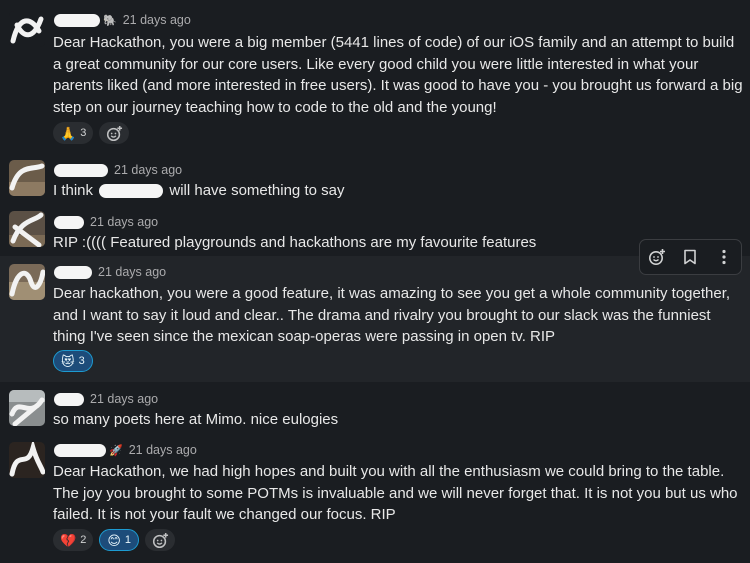  Describe the element at coordinates (83, 540) in the screenshot. I see `reaction-count: 2` at that location.